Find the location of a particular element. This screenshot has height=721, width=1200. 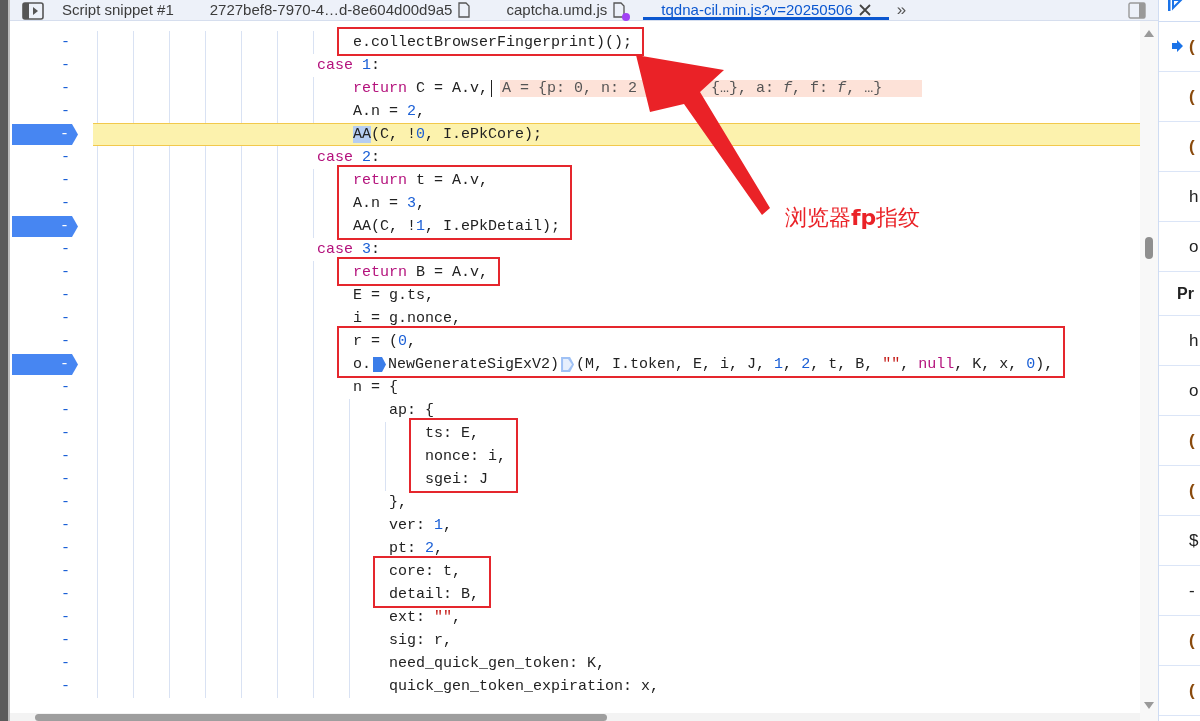

code-line: pt: 2, is located at coordinates (416, 549).